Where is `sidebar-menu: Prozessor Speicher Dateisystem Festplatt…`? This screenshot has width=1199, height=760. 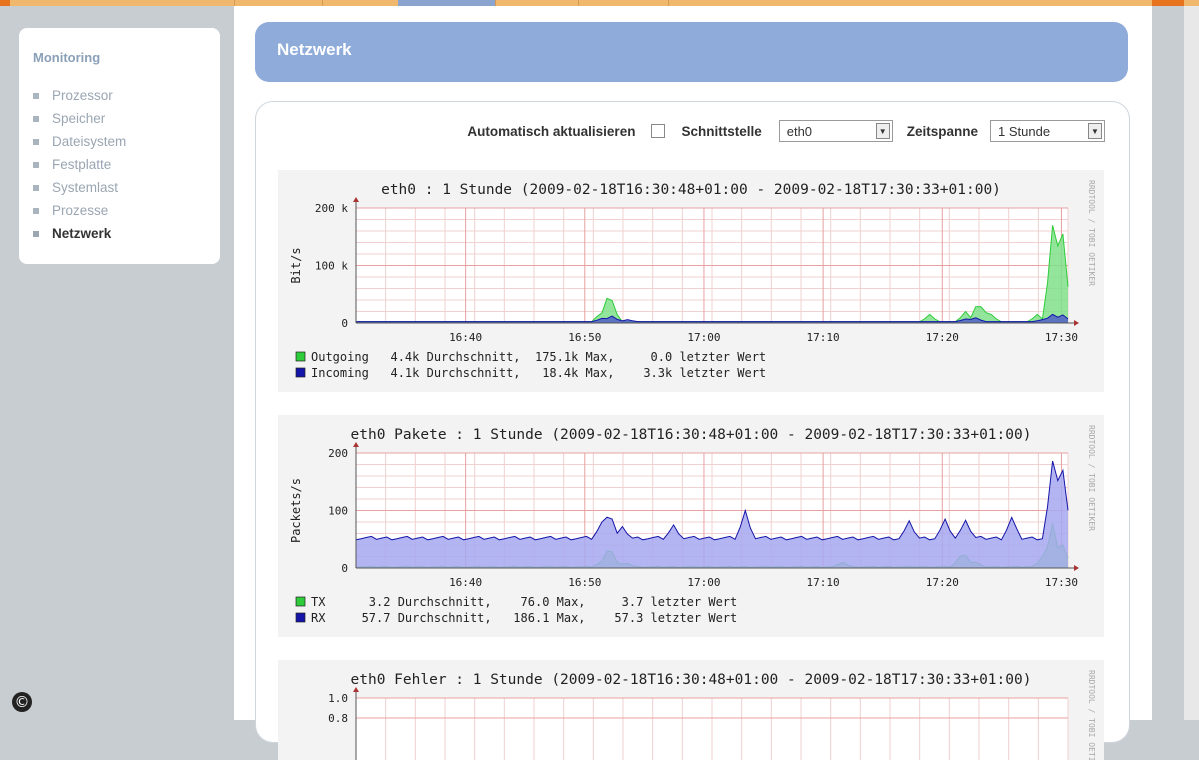 sidebar-menu: Prozessor Speicher Dateisystem Festplatt… is located at coordinates (79, 164).